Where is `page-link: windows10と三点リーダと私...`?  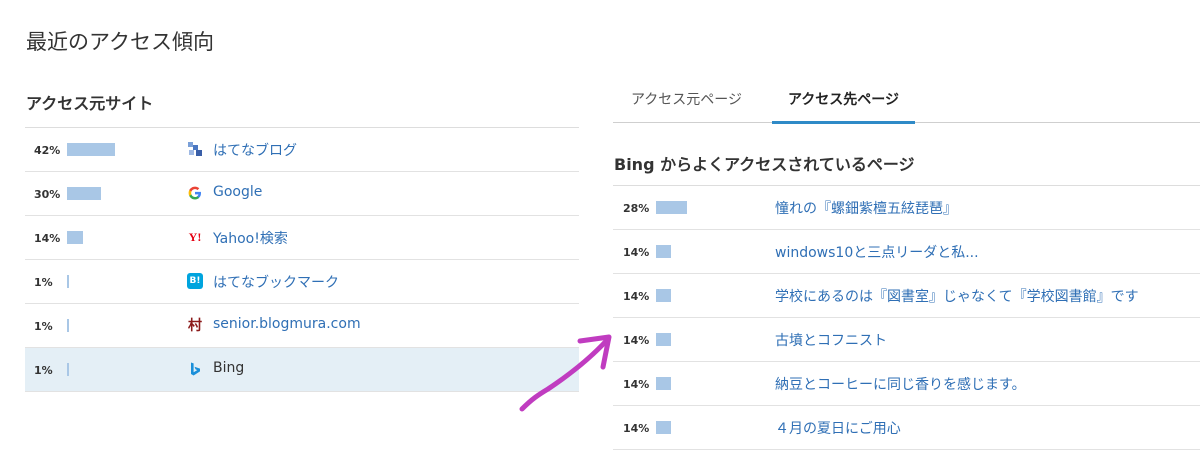
page-link: windows10と三点リーダと私... is located at coordinates (877, 252).